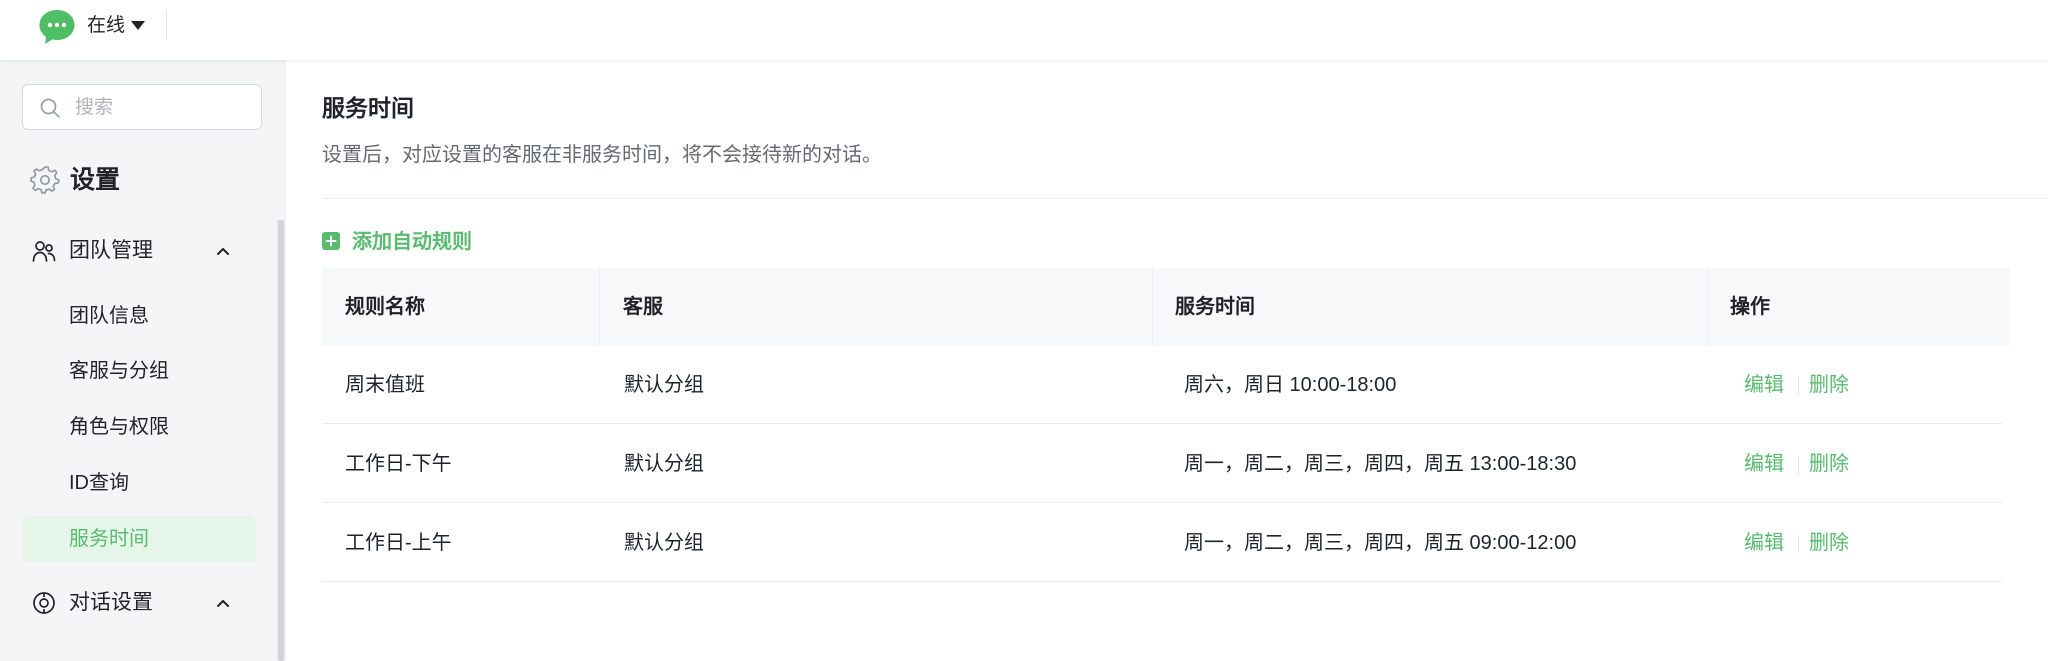 The image size is (2048, 661). I want to click on table-row: 周末值班 默认分组 周六，周日 10:00-18:00 编辑 删除, so click(1162, 385).